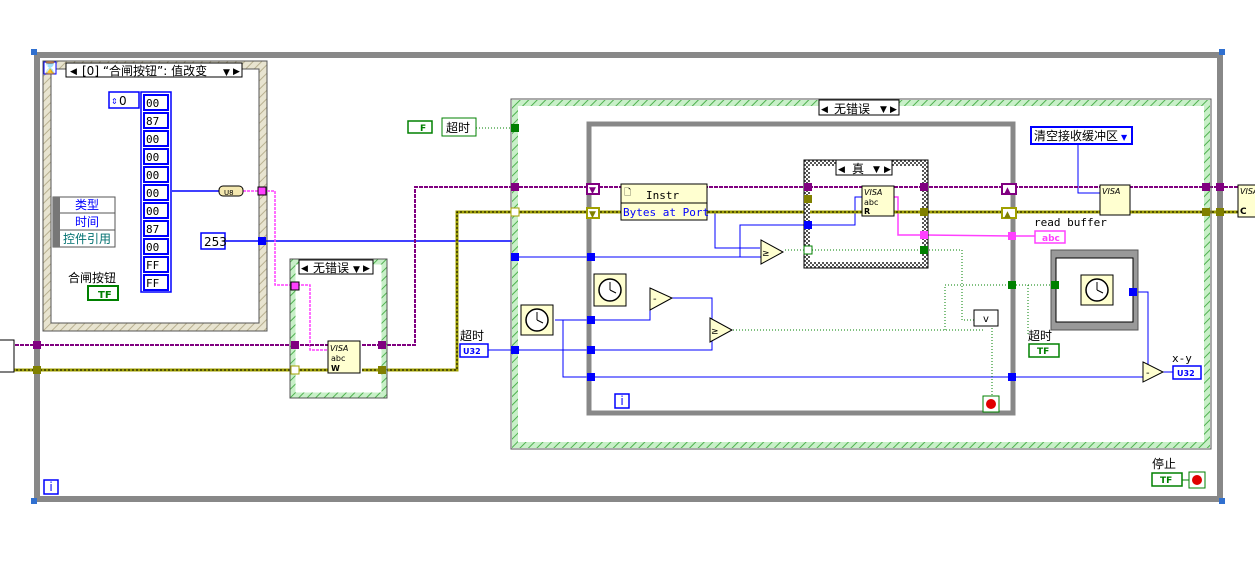 The height and width of the screenshot is (570, 1255). I want to click on to-u8-function: U8, so click(231, 191).